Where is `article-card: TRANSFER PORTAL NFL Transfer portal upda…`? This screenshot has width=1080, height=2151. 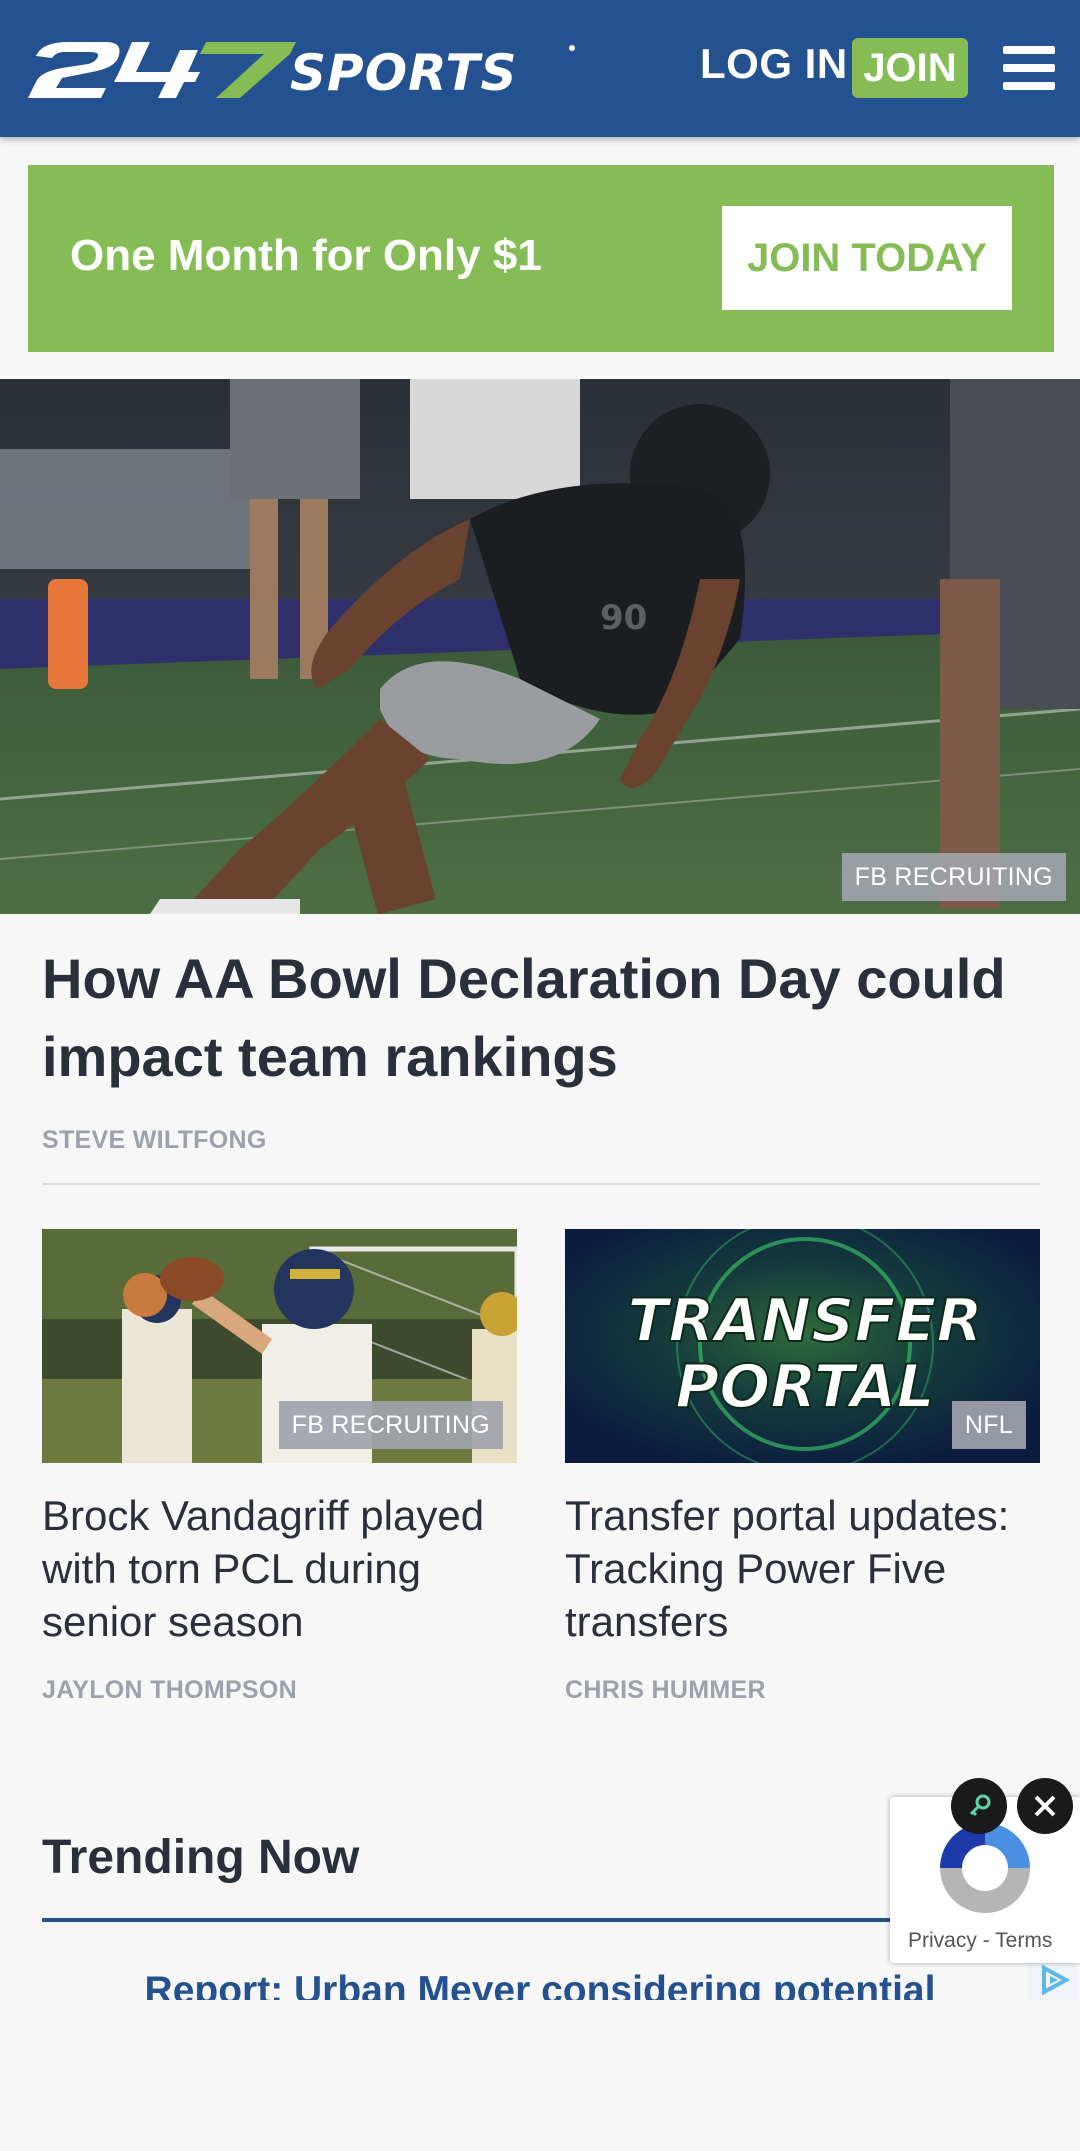 article-card: TRANSFER PORTAL NFL Transfer portal upda… is located at coordinates (802, 1467).